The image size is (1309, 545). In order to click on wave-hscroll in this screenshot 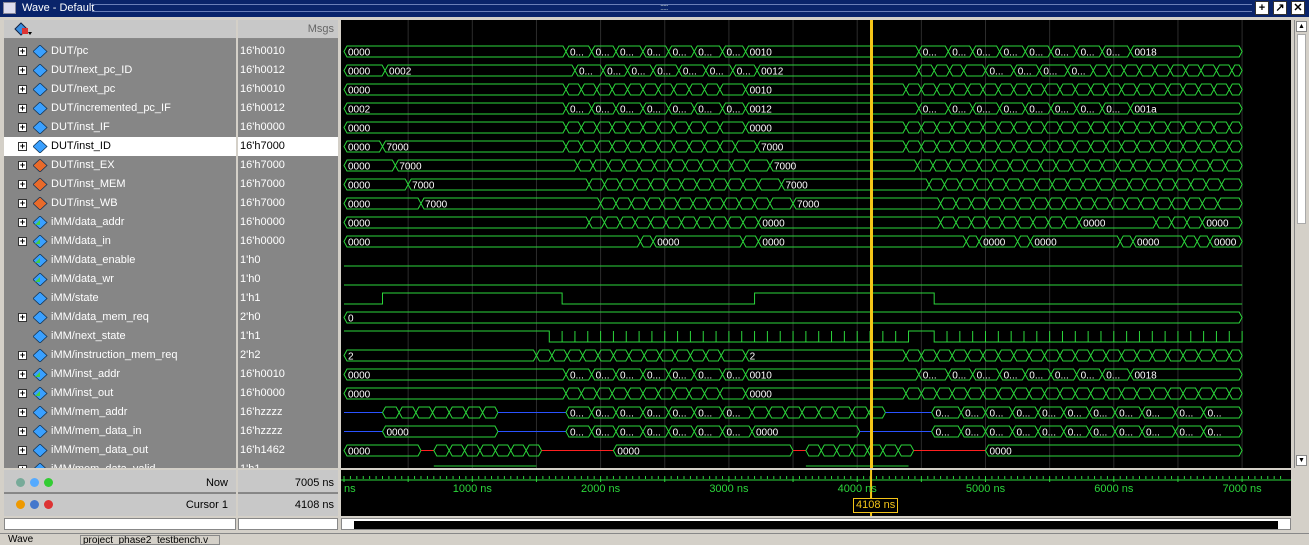, I will do `click(816, 524)`.